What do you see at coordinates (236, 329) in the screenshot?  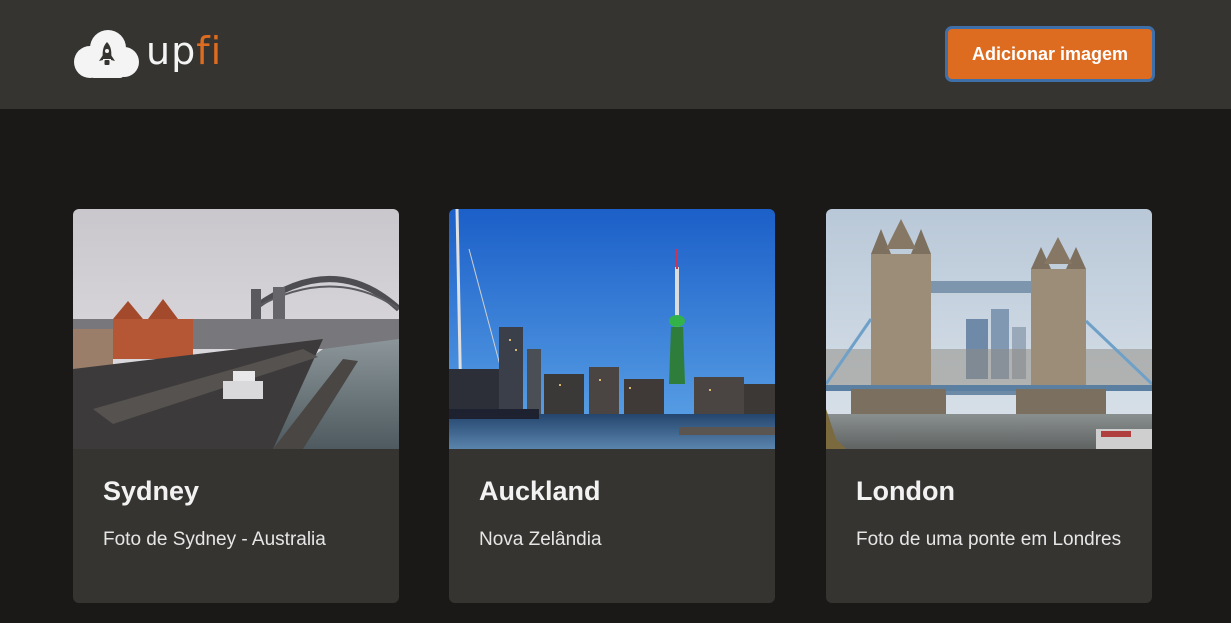 I see `card-image-sydney` at bounding box center [236, 329].